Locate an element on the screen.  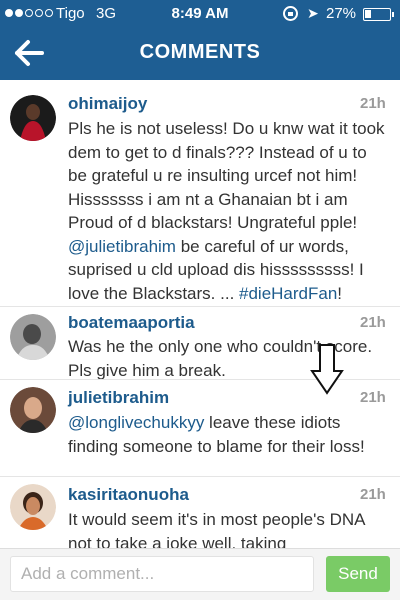
battery-icon is located at coordinates (378, 14).